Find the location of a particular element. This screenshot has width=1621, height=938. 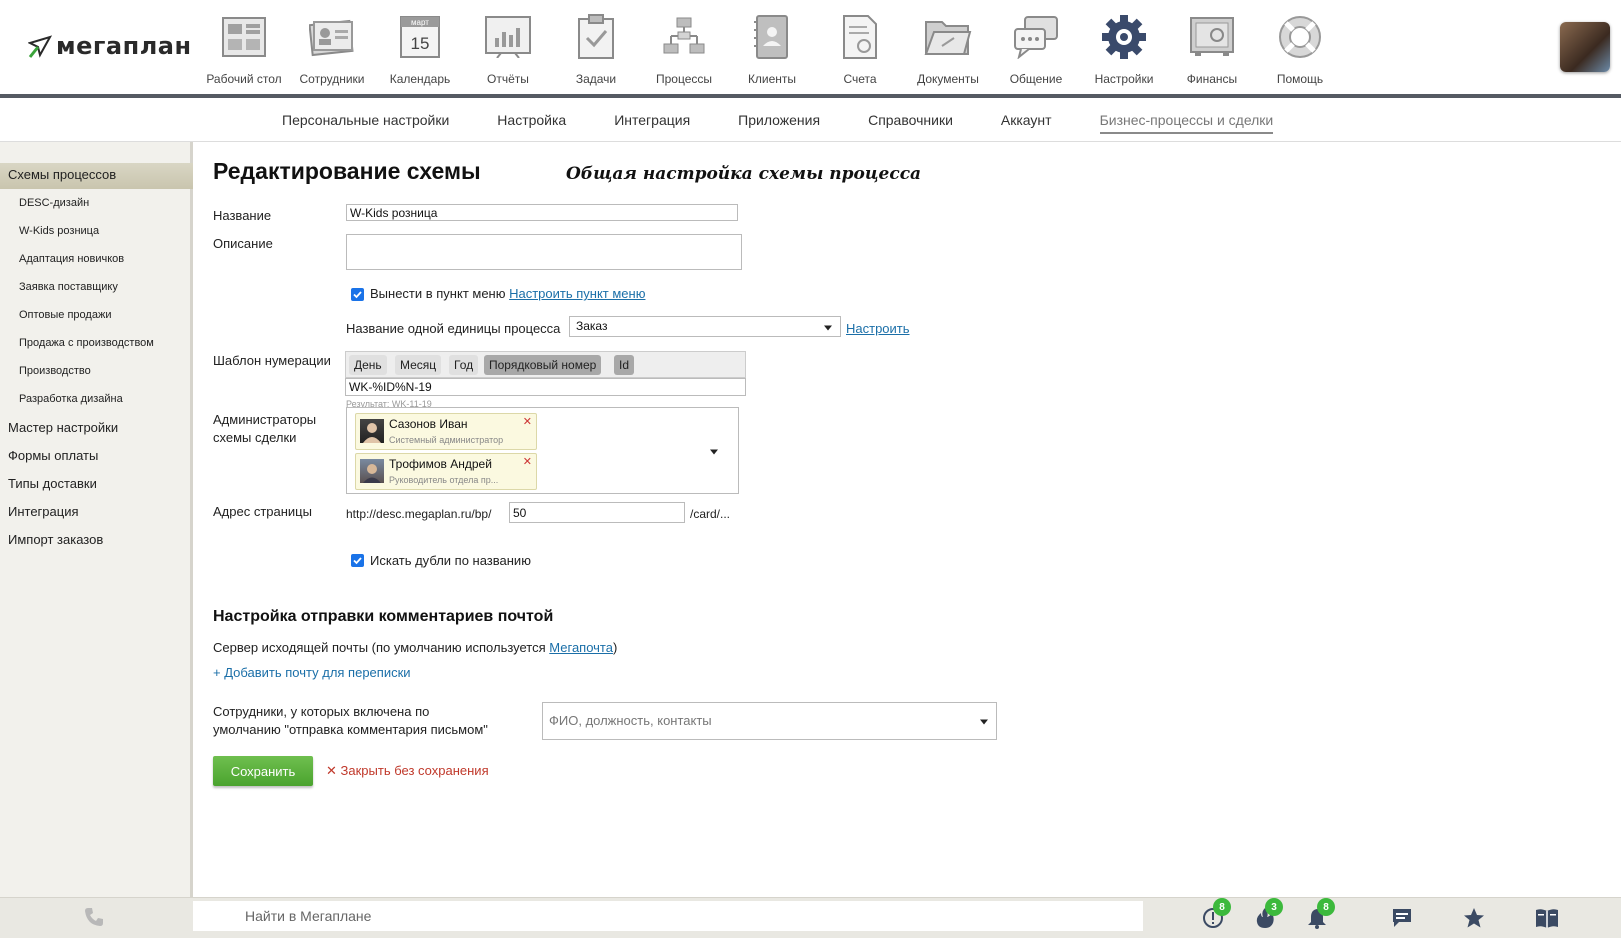

nav-calendar: март 15 Календарь is located at coordinates (420, 48).